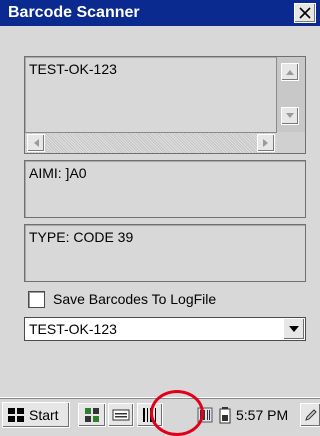 The height and width of the screenshot is (436, 320). What do you see at coordinates (225, 415) in the screenshot?
I see `battery-icon` at bounding box center [225, 415].